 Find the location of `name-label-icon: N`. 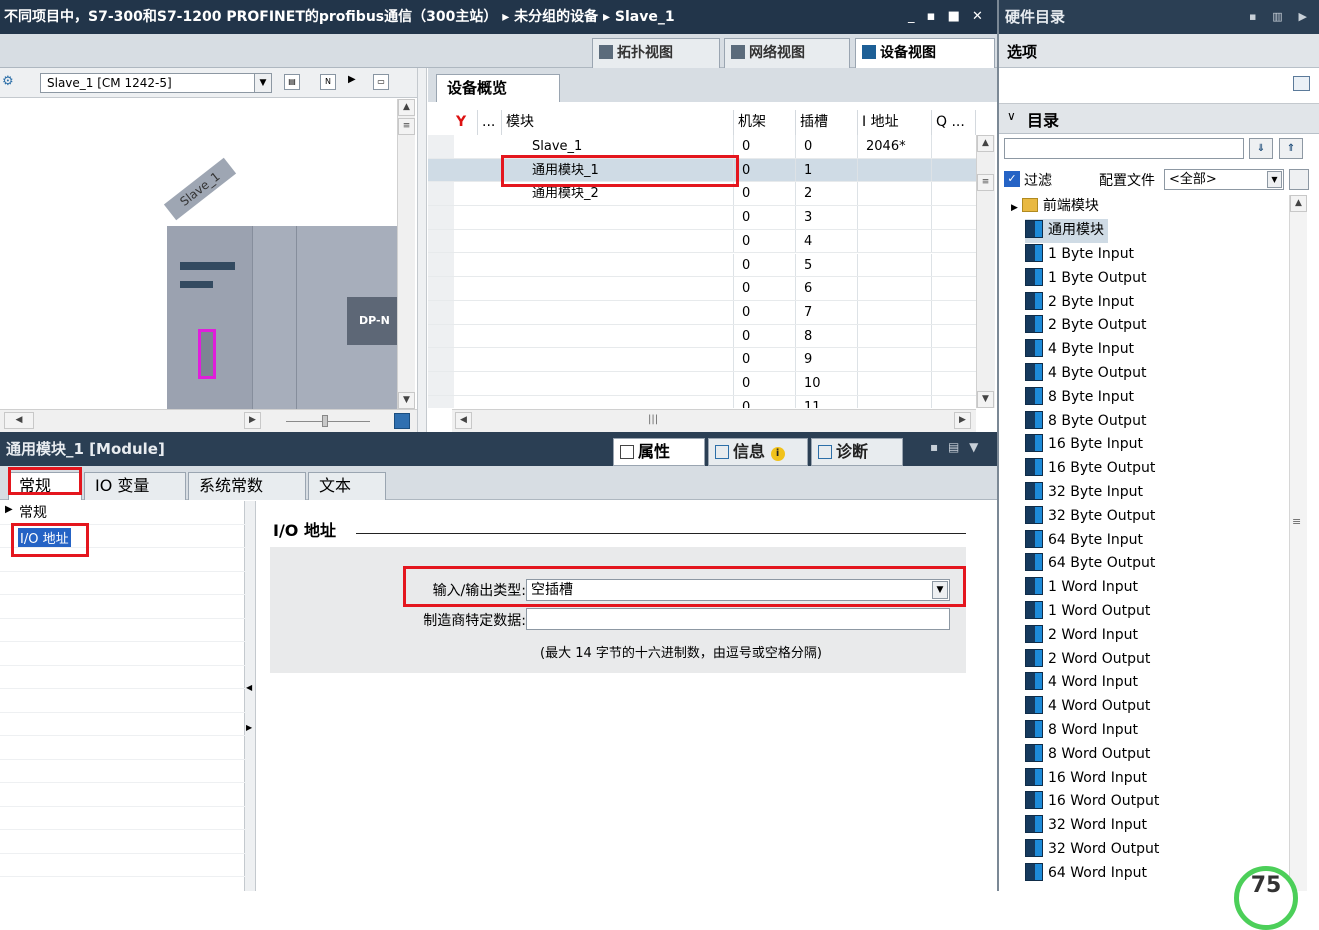

name-label-icon: N is located at coordinates (328, 82).